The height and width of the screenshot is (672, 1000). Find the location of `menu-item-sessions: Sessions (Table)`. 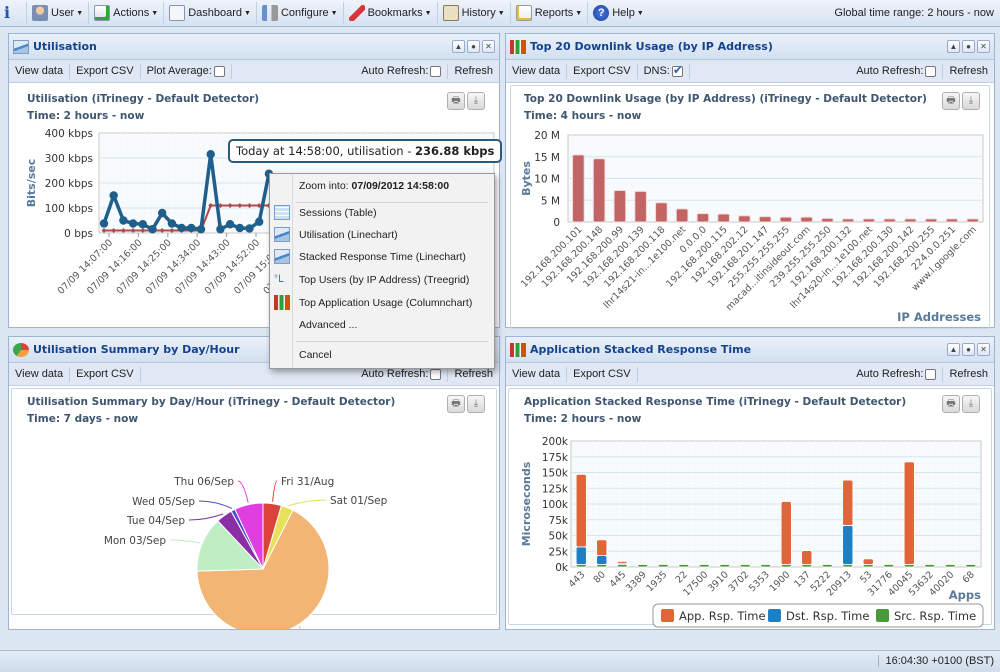

menu-item-sessions: Sessions (Table) is located at coordinates (382, 213).